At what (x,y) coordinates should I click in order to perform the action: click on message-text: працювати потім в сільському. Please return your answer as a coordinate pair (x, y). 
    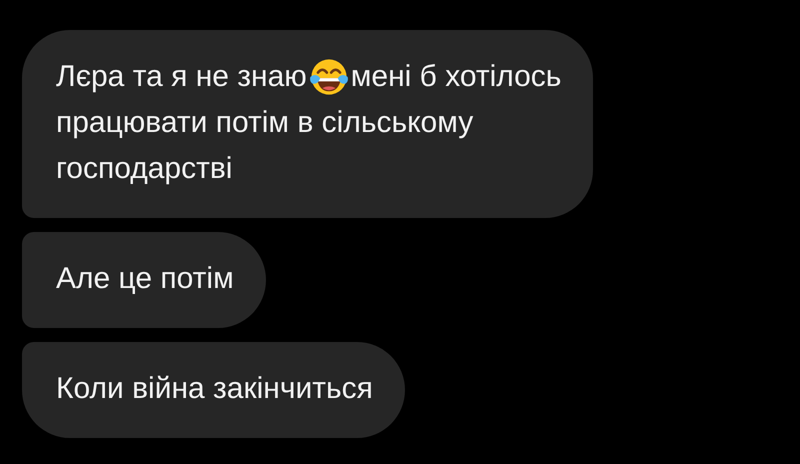
    Looking at the image, I should click on (265, 123).